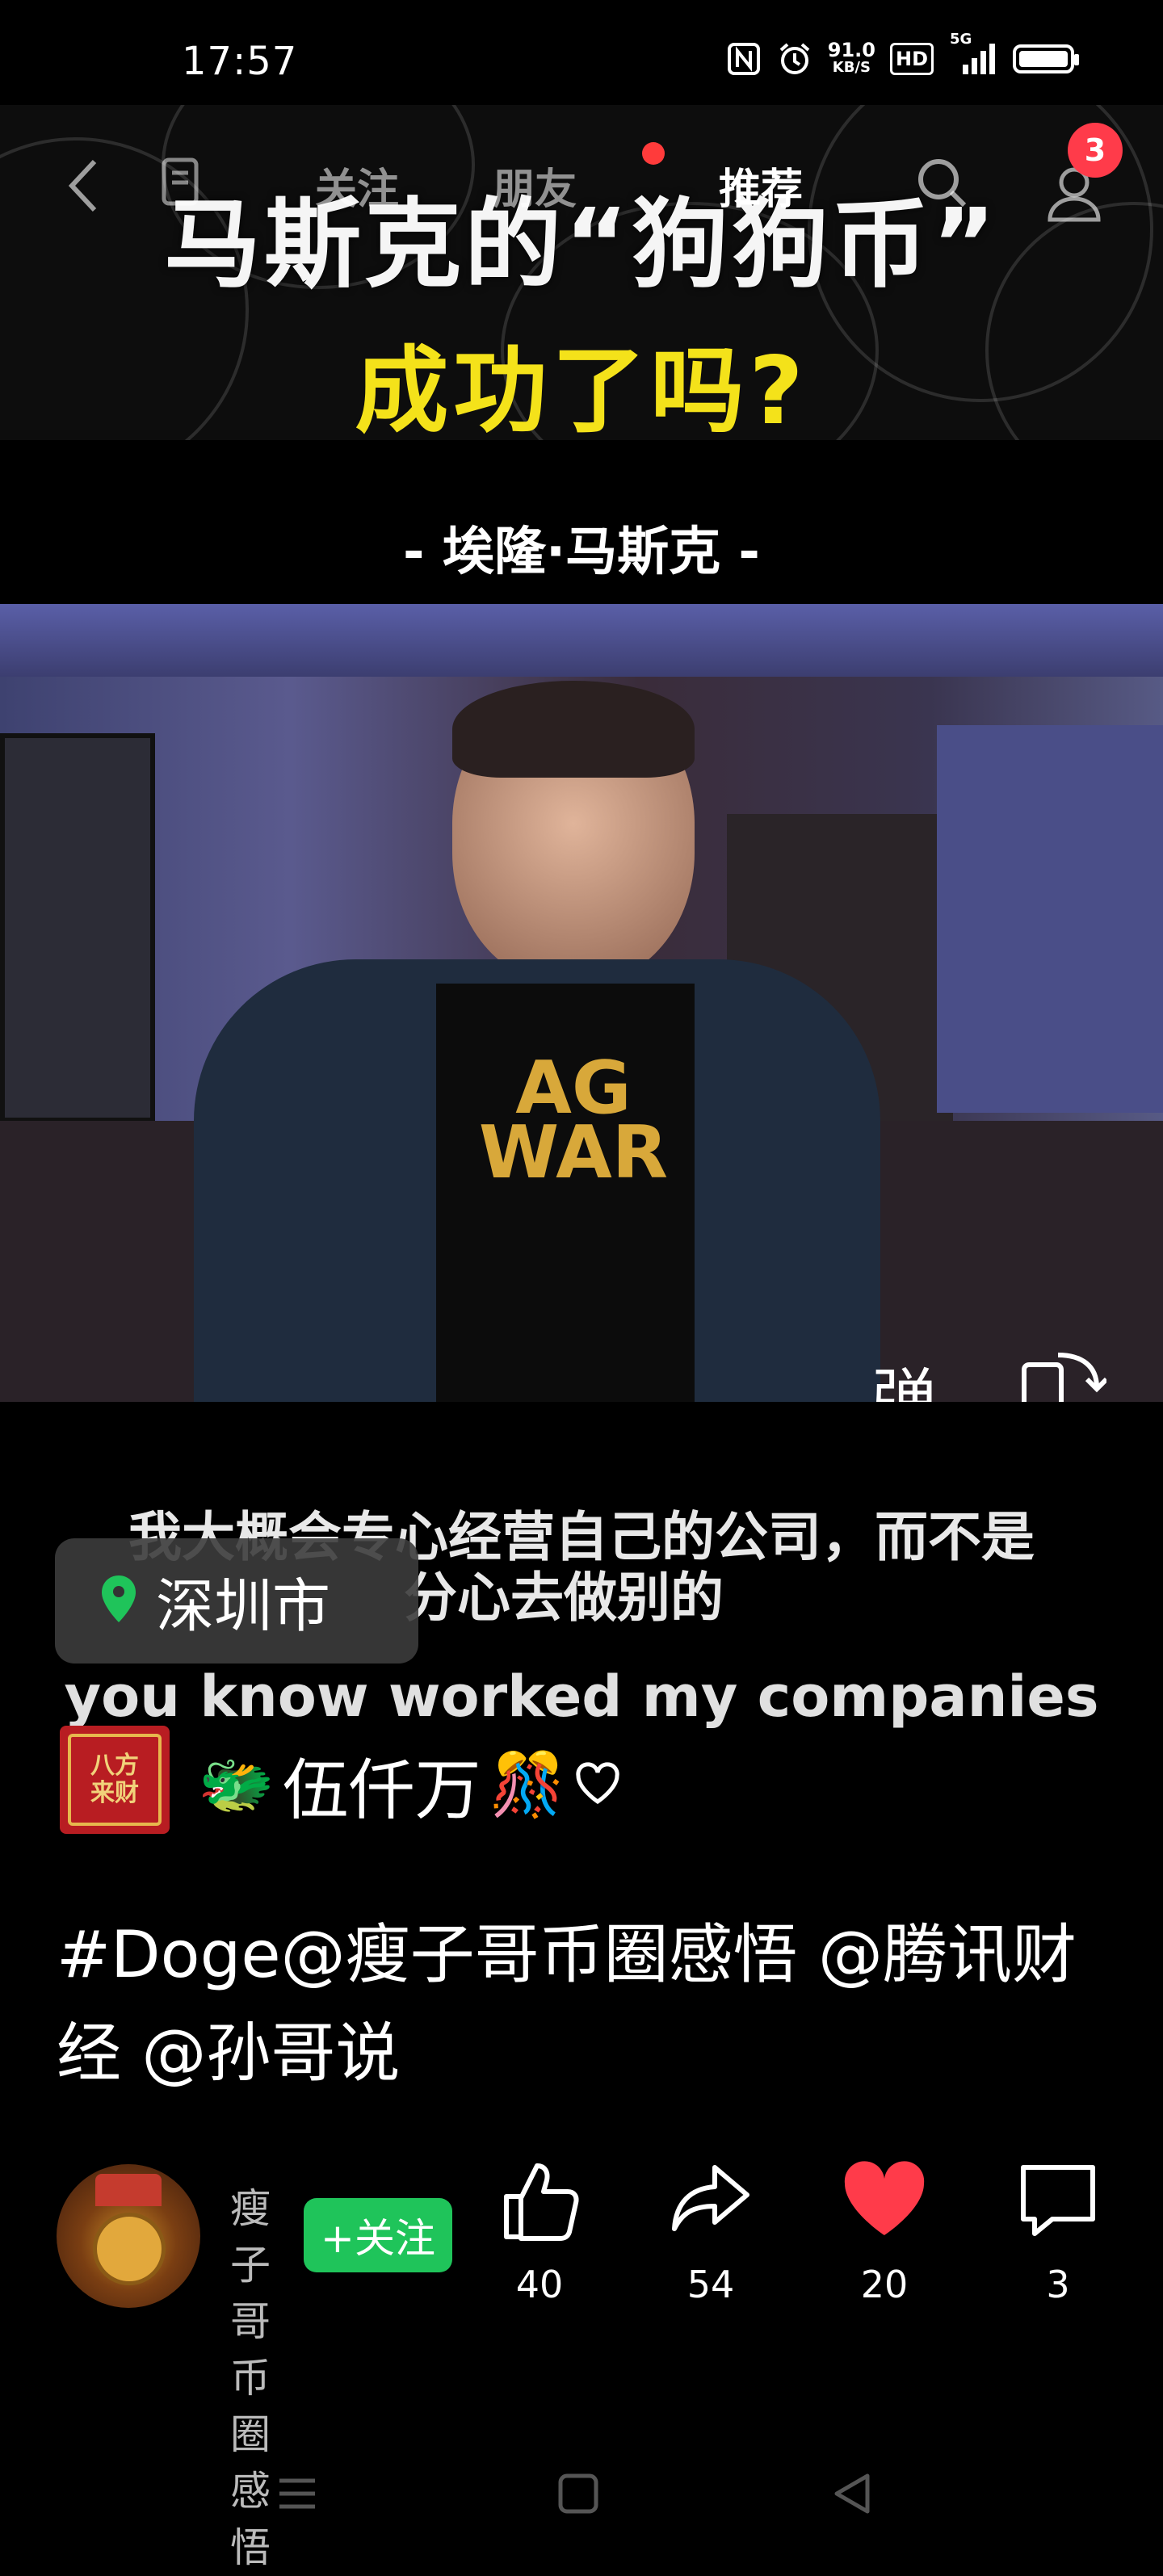 This screenshot has width=1163, height=2576. I want to click on author-avatar, so click(128, 2236).